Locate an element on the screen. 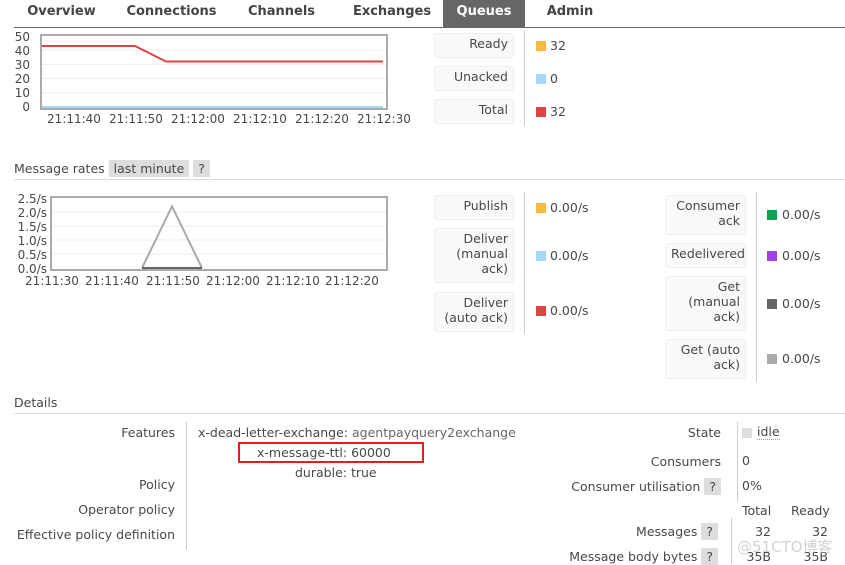  tab-queues: Queues is located at coordinates (484, 13).